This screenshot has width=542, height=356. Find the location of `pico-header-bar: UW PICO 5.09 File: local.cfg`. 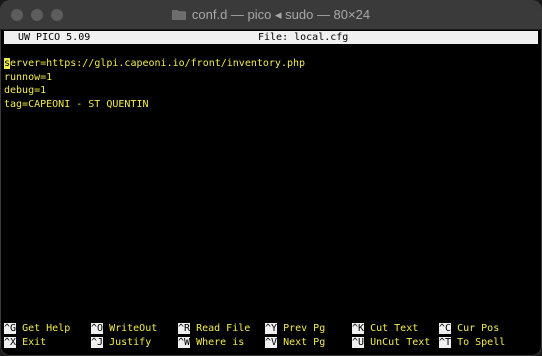

pico-header-bar: UW PICO 5.09 File: local.cfg is located at coordinates (271, 37).